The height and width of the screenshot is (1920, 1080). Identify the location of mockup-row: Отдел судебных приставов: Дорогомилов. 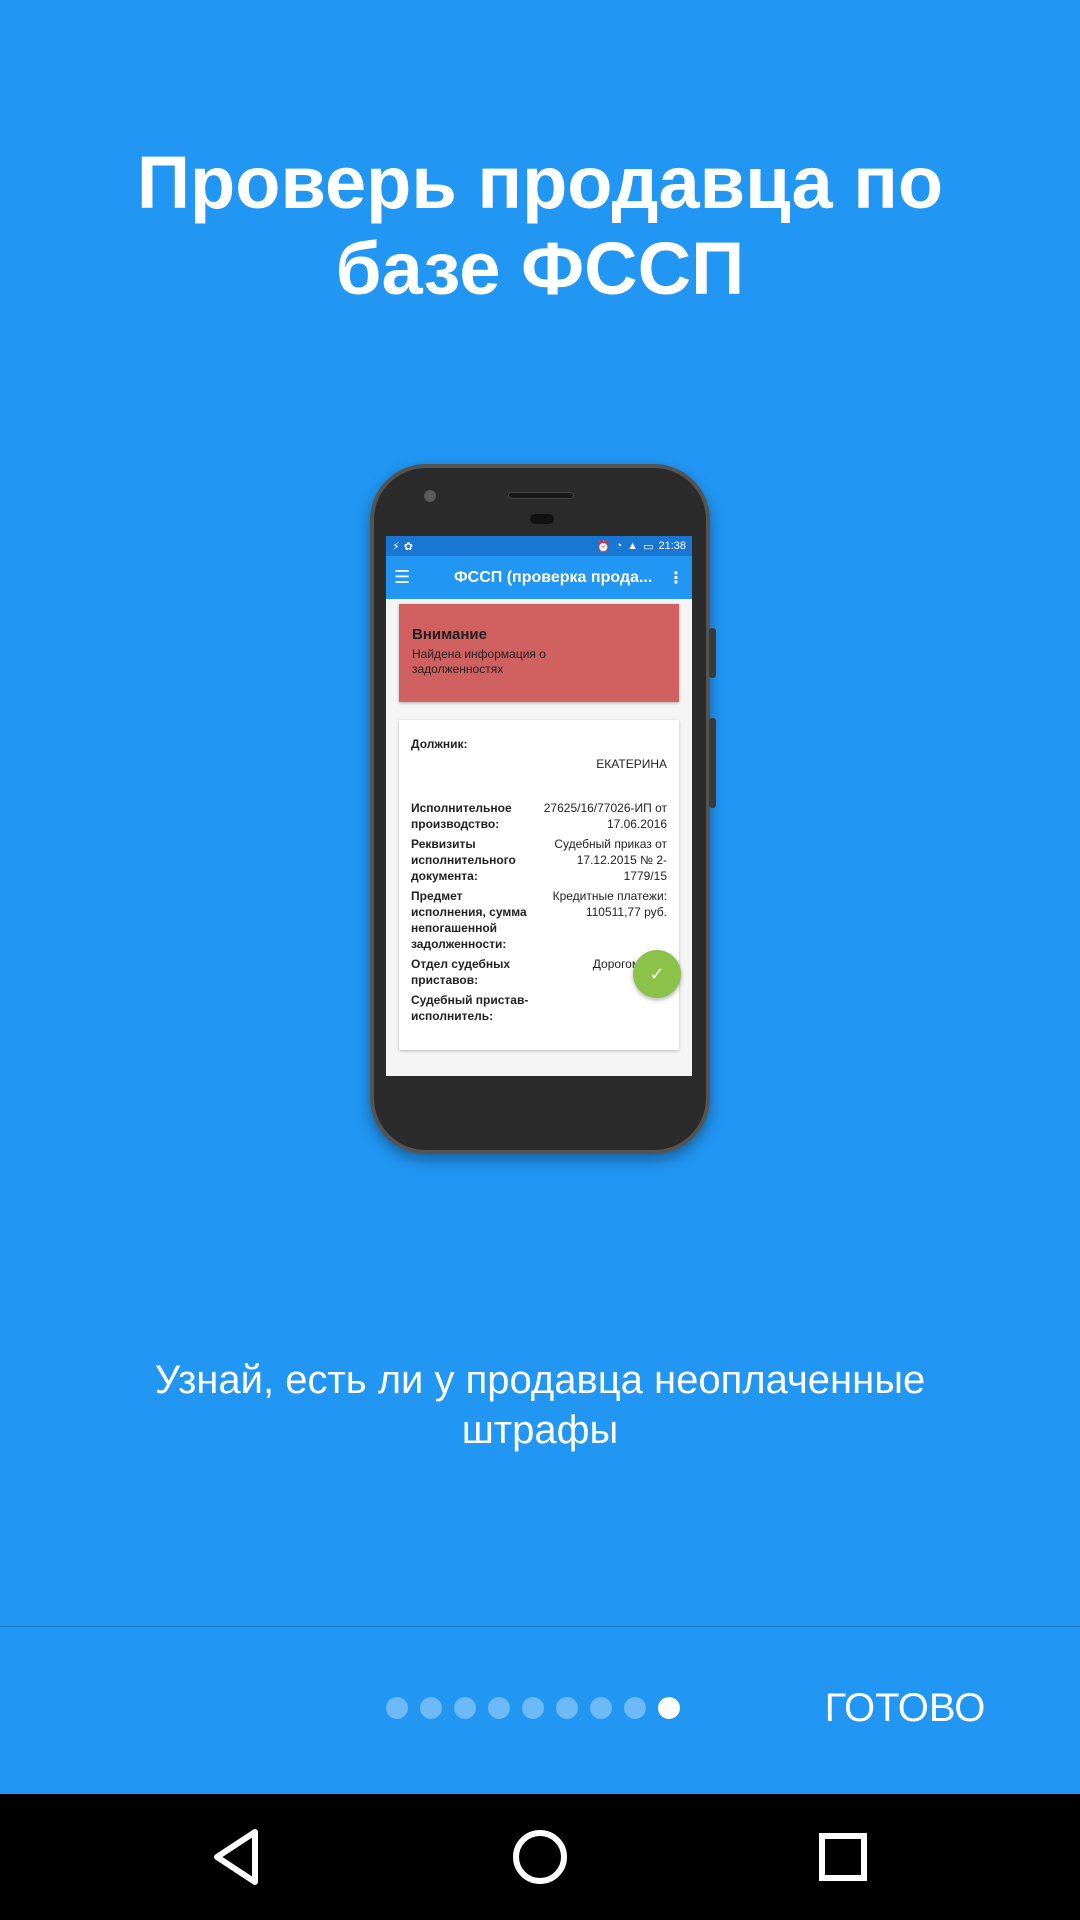
(539, 972).